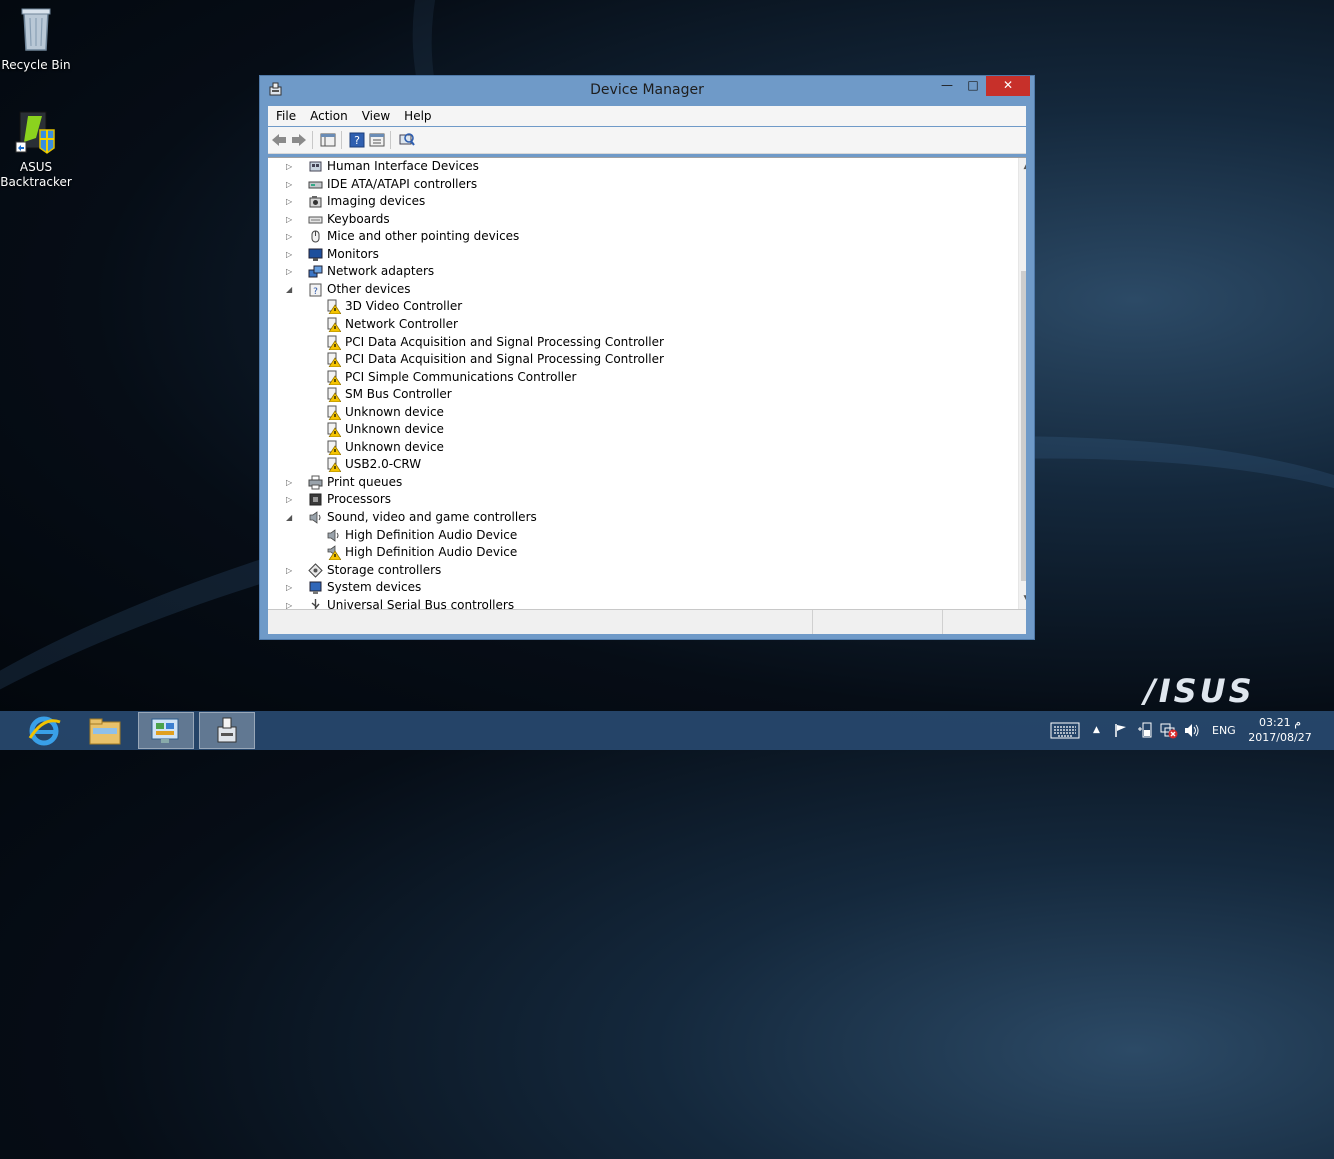 Image resolution: width=1334 pixels, height=1159 pixels. Describe the element at coordinates (1280, 730) in the screenshot. I see `clock: 03:21 م 2017/08/27` at that location.